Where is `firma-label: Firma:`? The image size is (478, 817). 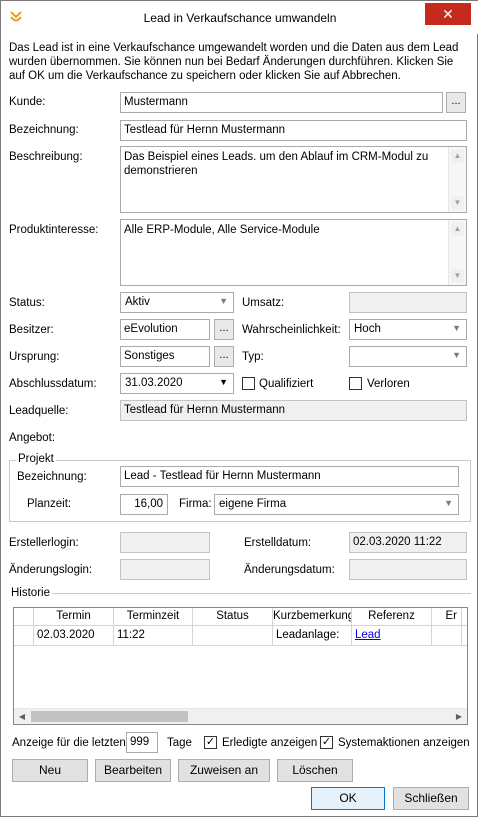
firma-label: Firma: is located at coordinates (195, 504).